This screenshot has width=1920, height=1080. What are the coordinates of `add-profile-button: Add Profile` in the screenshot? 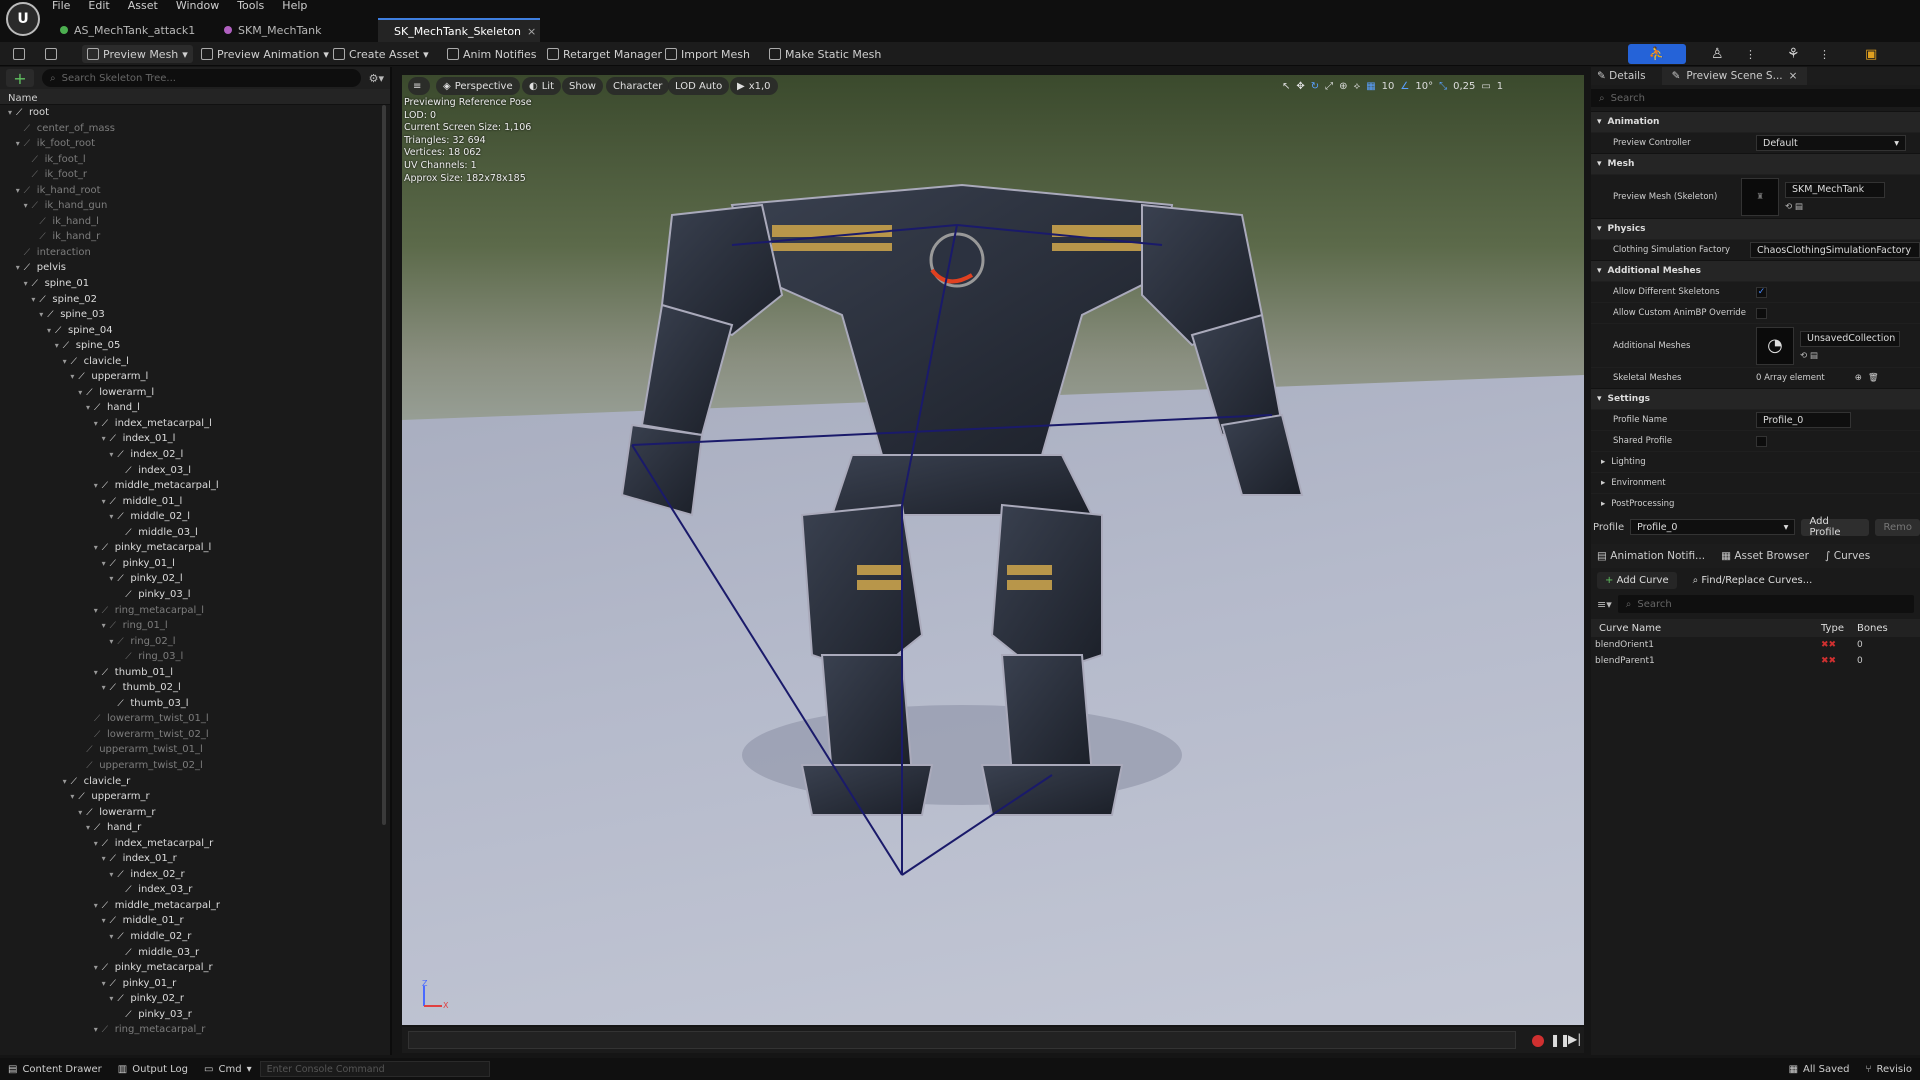 It's located at (1835, 527).